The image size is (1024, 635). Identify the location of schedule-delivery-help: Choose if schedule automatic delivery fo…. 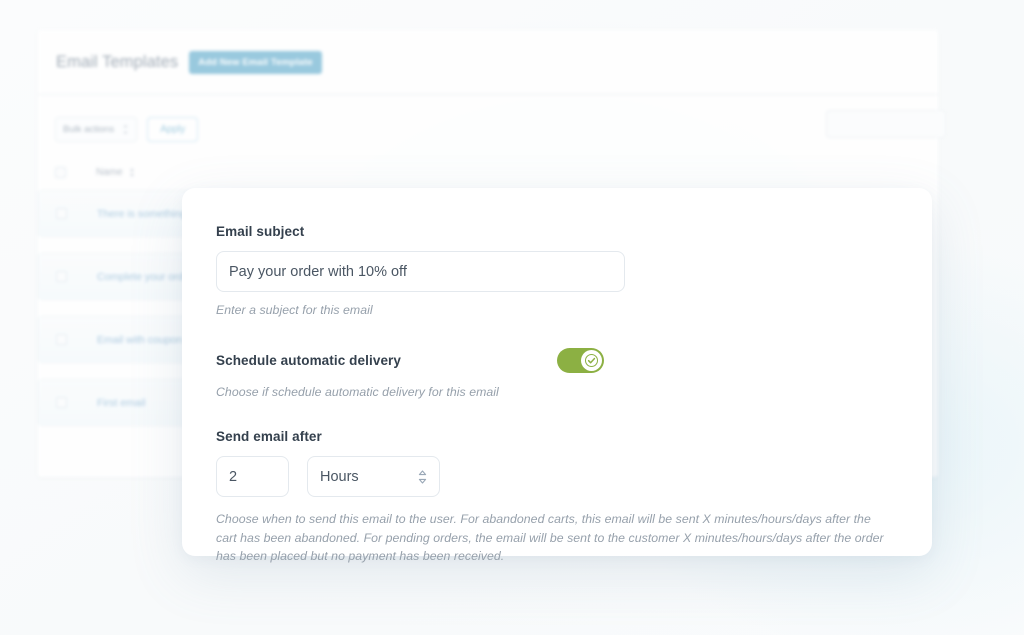
(357, 392).